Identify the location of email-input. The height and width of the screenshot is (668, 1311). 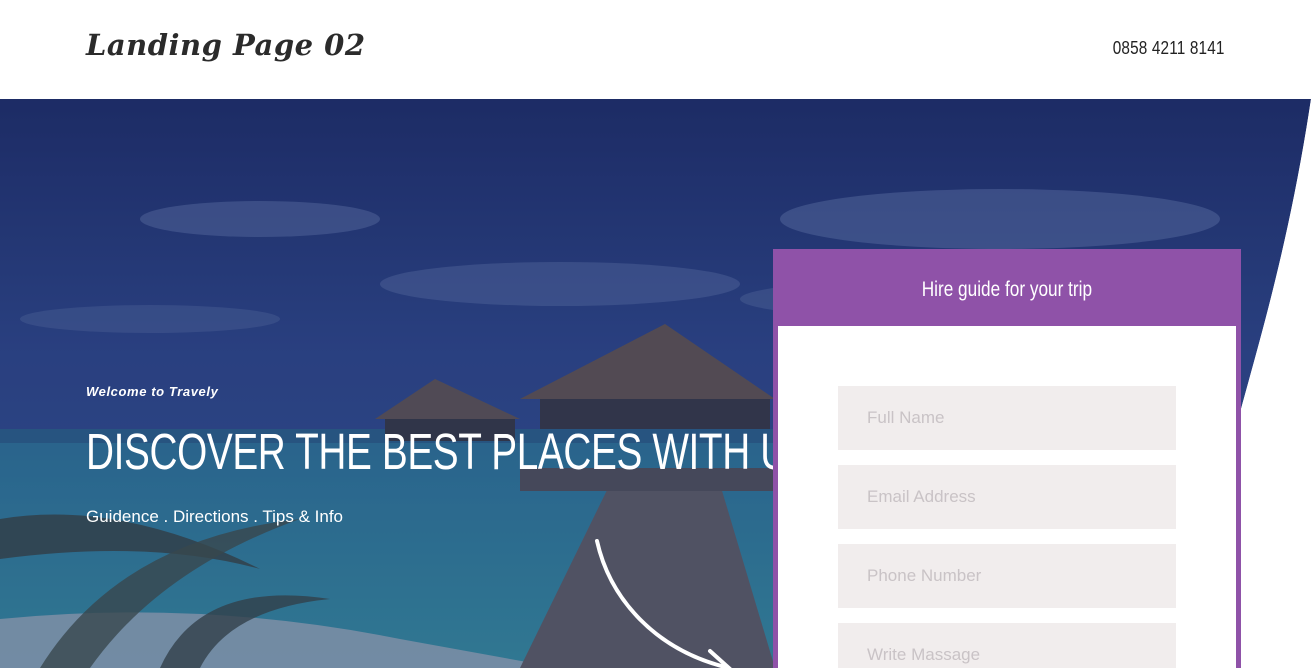
(1007, 497).